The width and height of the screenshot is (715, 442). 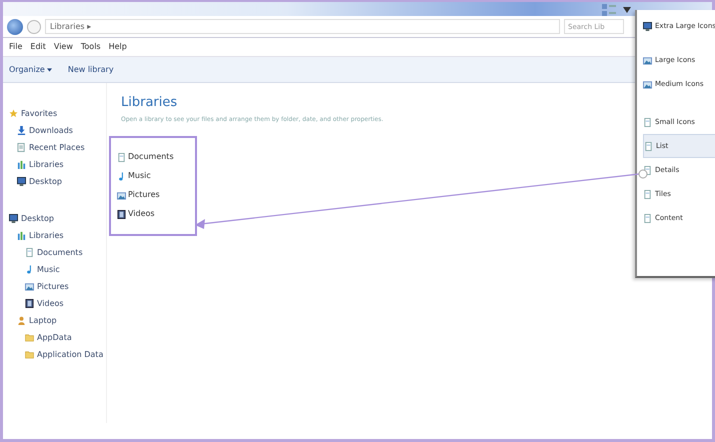 What do you see at coordinates (21, 130) in the screenshot?
I see `download-icon` at bounding box center [21, 130].